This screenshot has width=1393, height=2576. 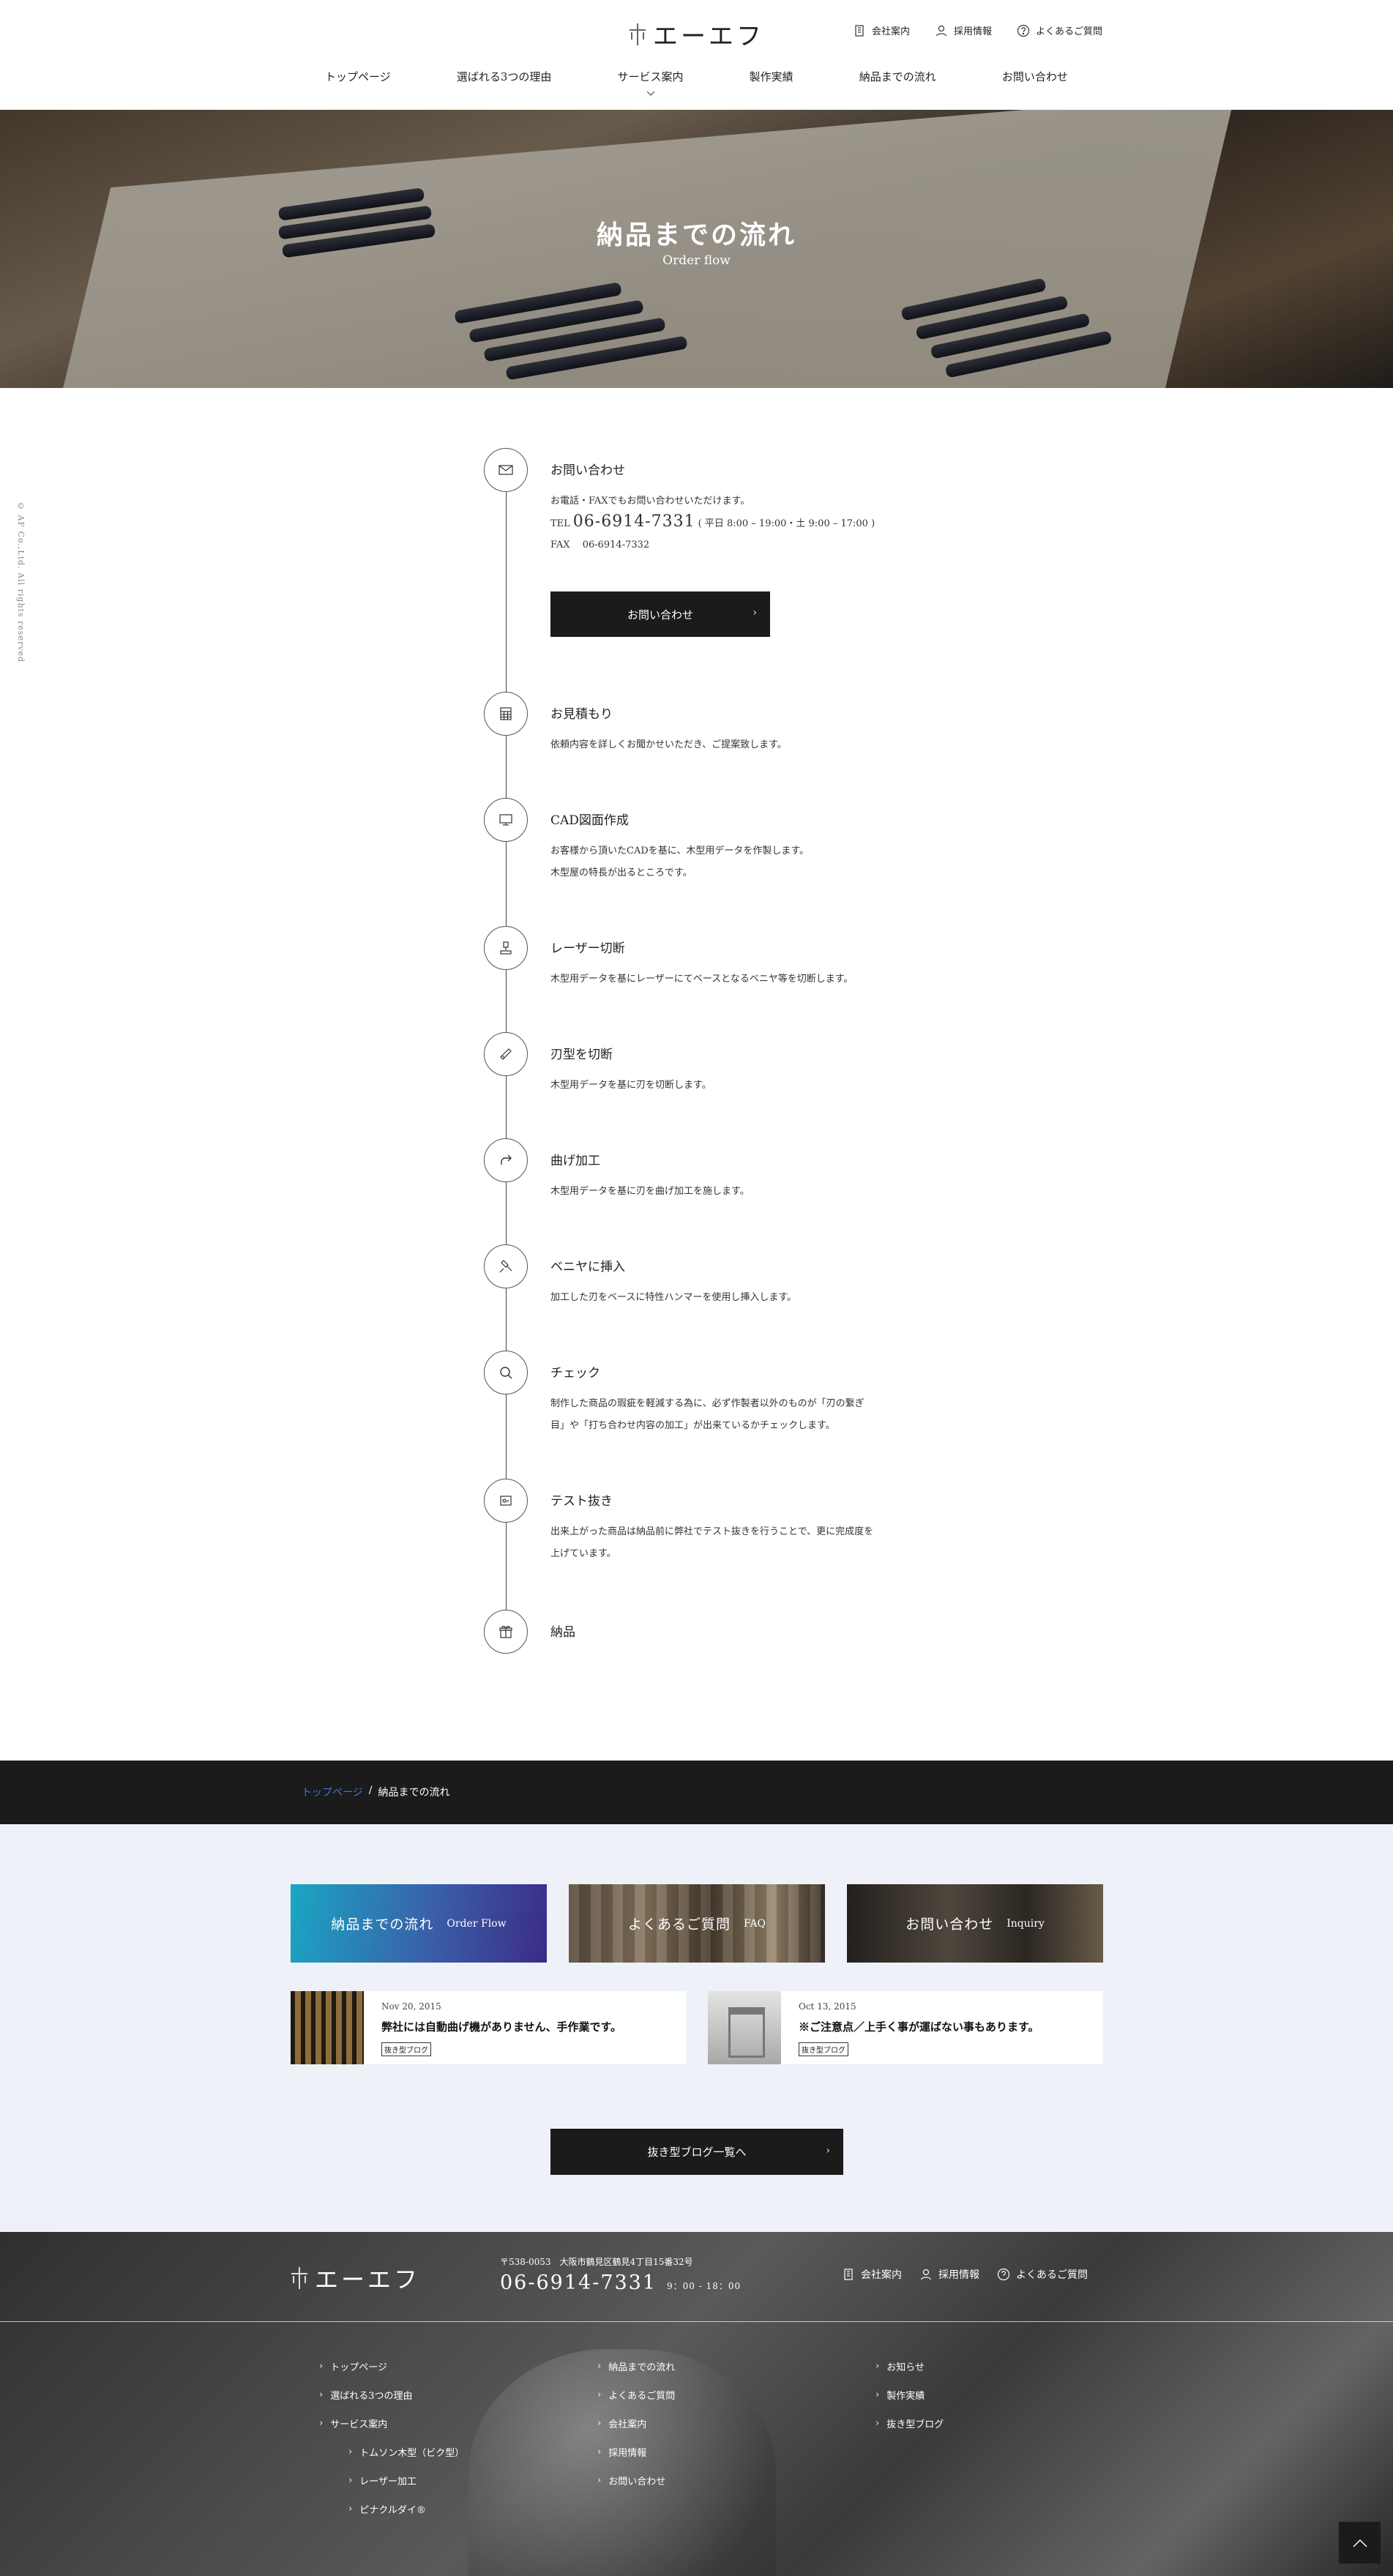 I want to click on footer-link: › よくあるご質問, so click(x=636, y=2395).